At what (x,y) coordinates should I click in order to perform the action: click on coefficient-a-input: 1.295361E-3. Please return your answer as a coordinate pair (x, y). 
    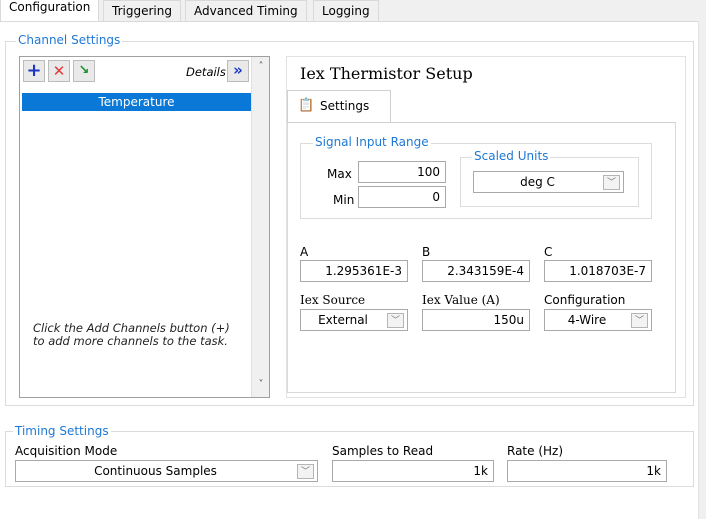
    Looking at the image, I should click on (354, 271).